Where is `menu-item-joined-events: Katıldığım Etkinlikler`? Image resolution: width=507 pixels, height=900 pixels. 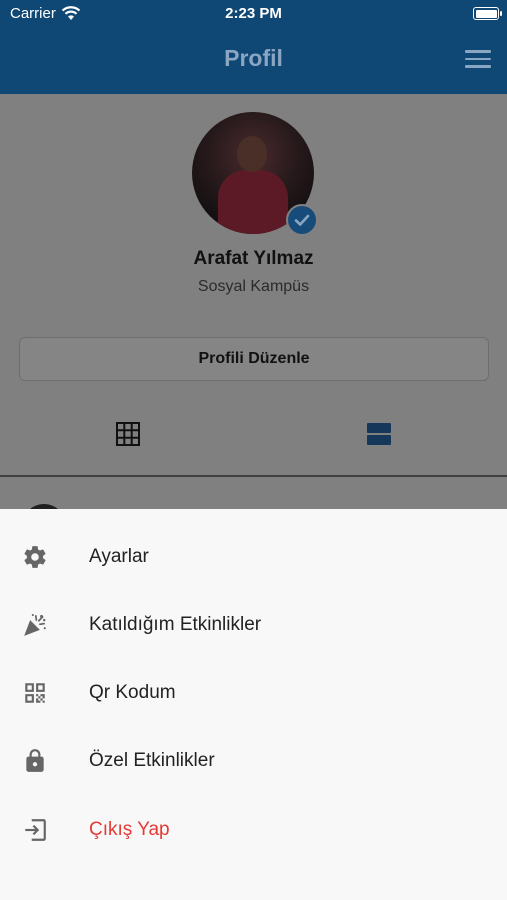 menu-item-joined-events: Katıldığım Etkinlikler is located at coordinates (253, 624).